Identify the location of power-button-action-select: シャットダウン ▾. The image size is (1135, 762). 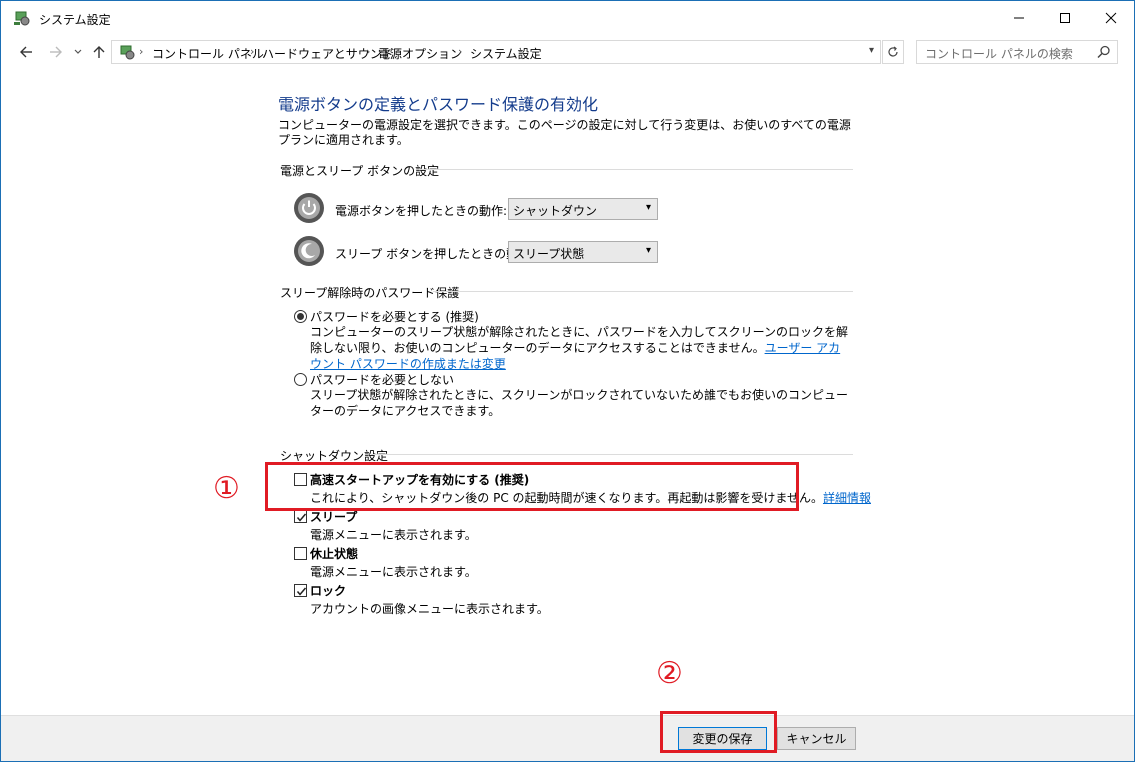
(583, 209).